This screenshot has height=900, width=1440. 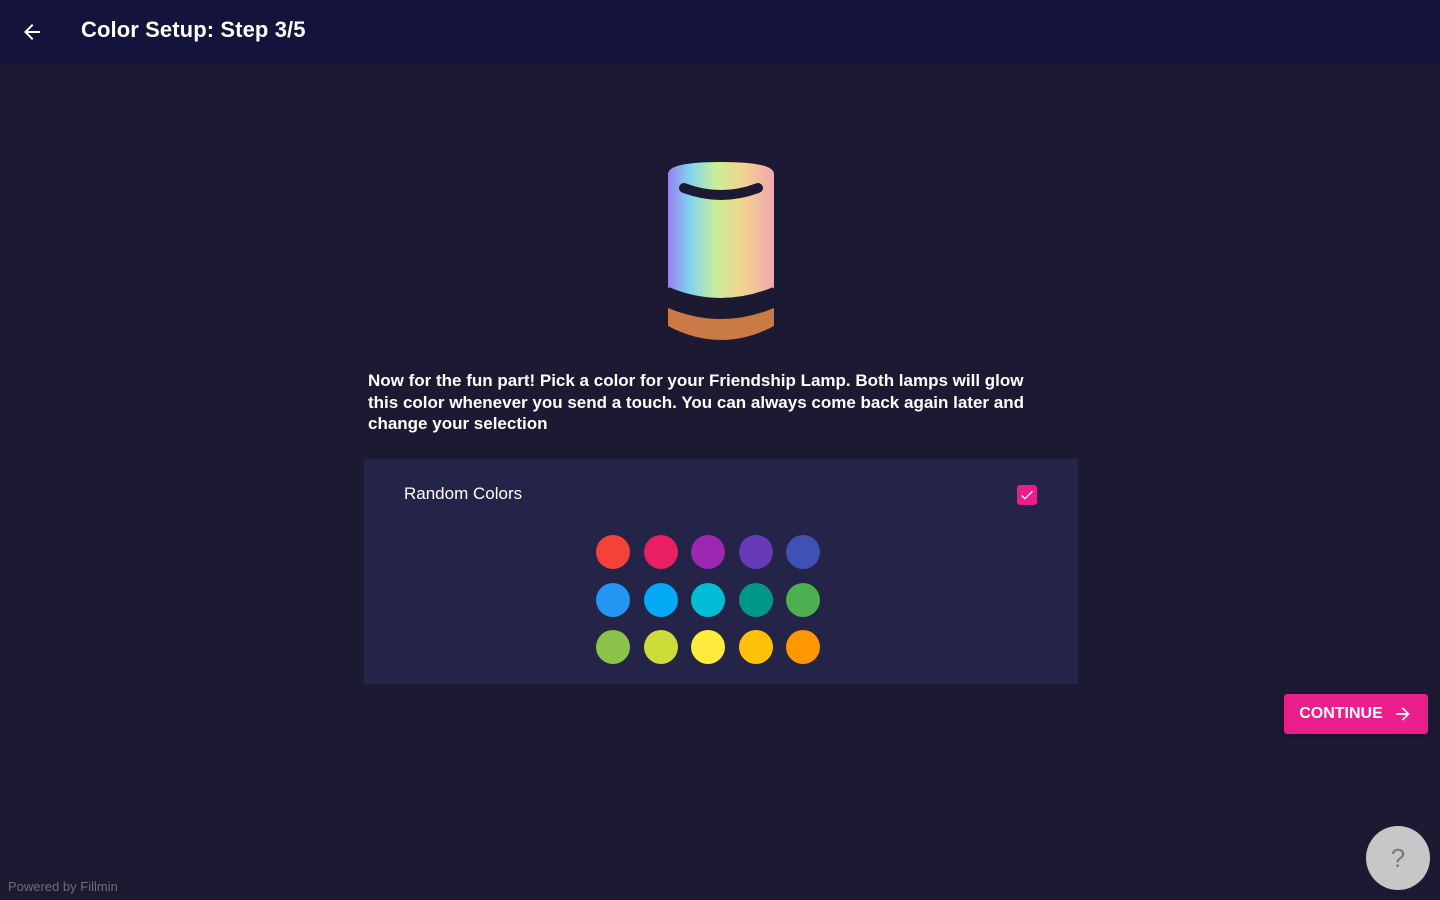 I want to click on random-colors-label: Random Colors, so click(x=463, y=493).